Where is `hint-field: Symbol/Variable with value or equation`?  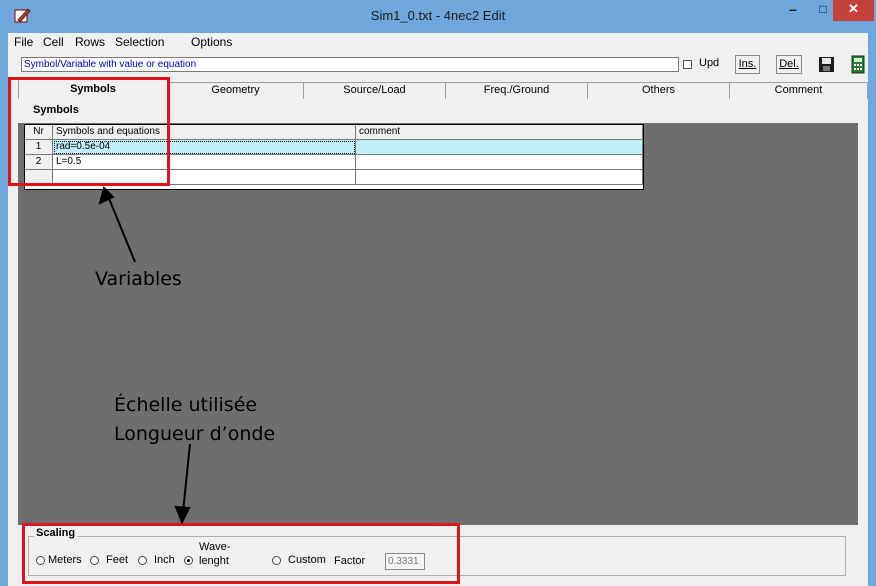
hint-field: Symbol/Variable with value or equation is located at coordinates (350, 64).